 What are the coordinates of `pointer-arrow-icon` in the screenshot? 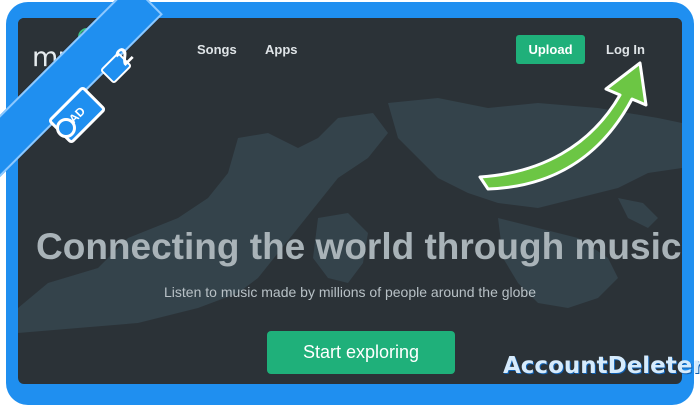 It's located at (563, 126).